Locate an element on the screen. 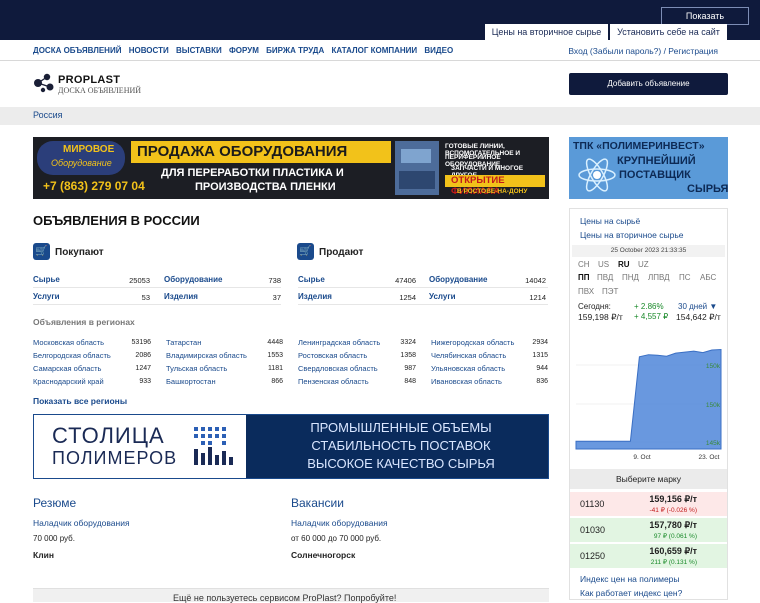 Image resolution: width=760 pixels, height=603 pixels. banner3-logo-1: СТОЛИЦА is located at coordinates (108, 435).